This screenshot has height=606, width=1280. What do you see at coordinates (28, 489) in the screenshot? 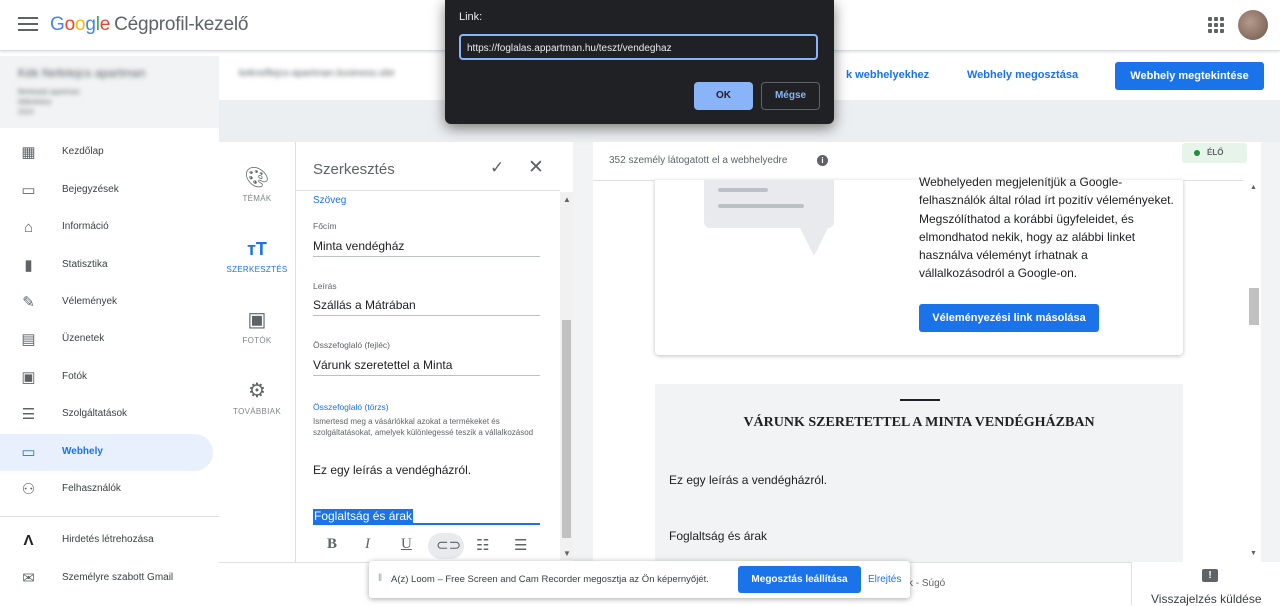
I see `add-user-icon: ⚇` at bounding box center [28, 489].